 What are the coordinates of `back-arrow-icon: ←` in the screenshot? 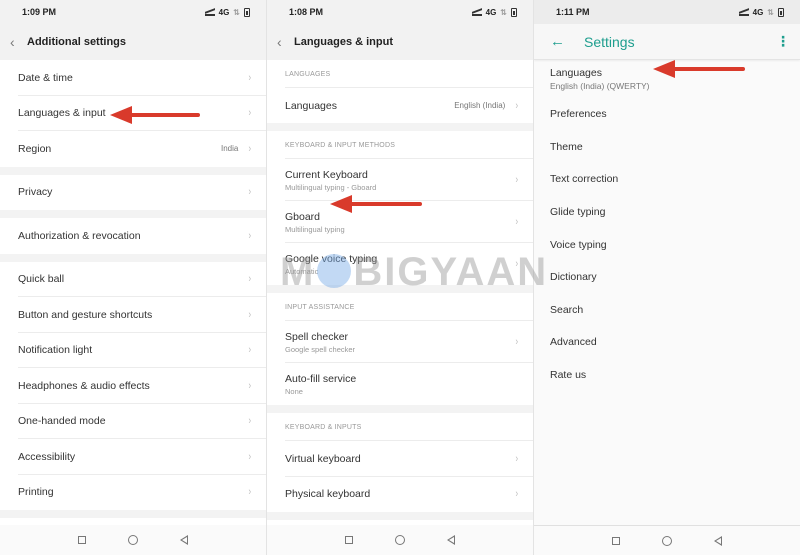 It's located at (564, 41).